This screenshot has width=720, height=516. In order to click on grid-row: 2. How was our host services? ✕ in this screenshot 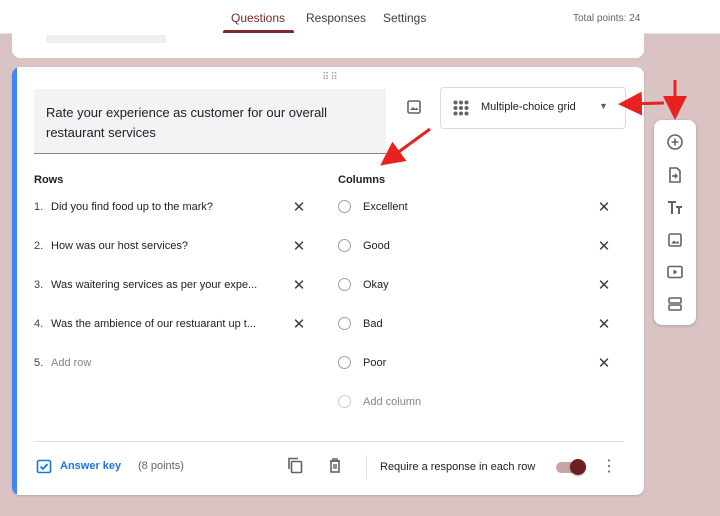, I will do `click(174, 247)`.